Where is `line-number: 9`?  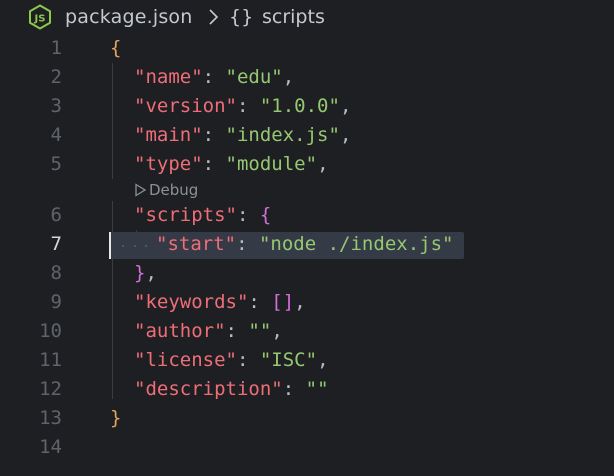
line-number: 9 is located at coordinates (56, 302).